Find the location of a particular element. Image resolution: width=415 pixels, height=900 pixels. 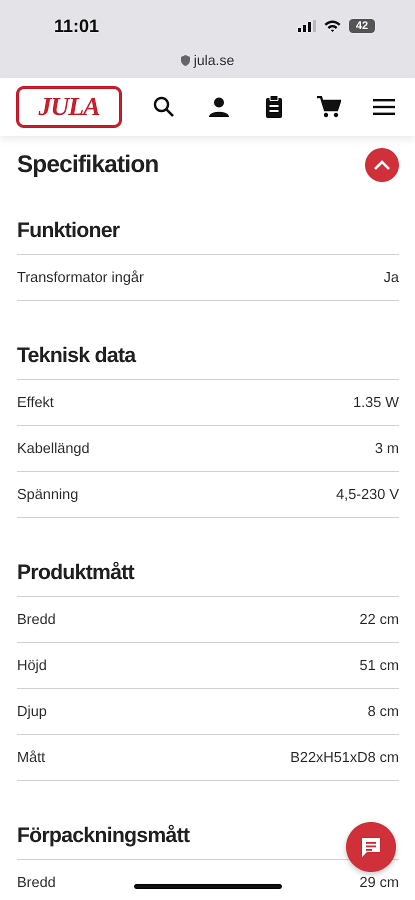

jula-logo: JULA is located at coordinates (69, 107).